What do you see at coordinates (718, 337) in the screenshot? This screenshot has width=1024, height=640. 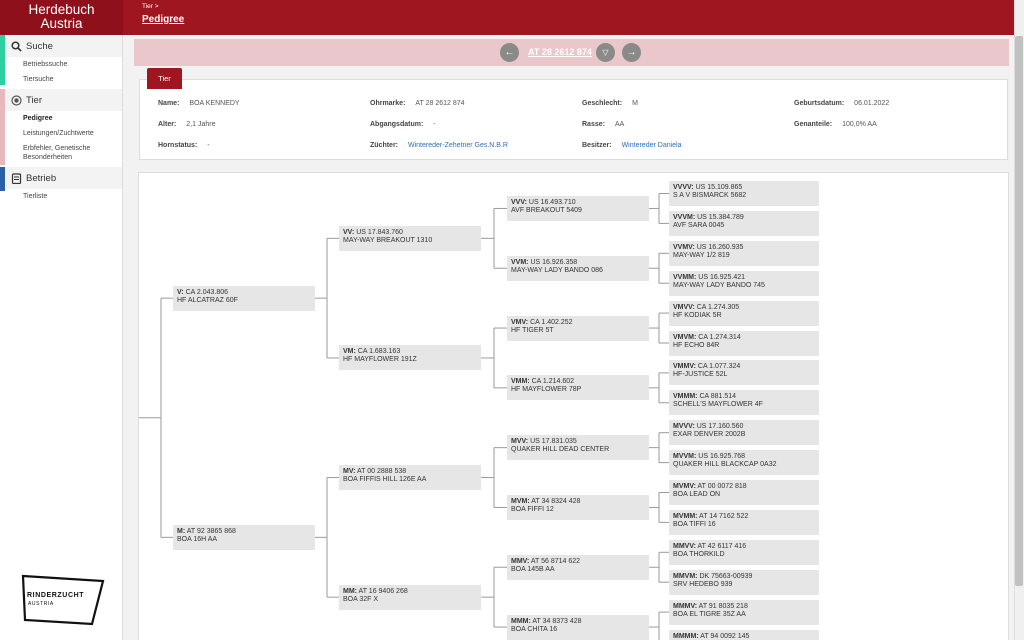 I see `pedigree-id: CA 1.274.314` at bounding box center [718, 337].